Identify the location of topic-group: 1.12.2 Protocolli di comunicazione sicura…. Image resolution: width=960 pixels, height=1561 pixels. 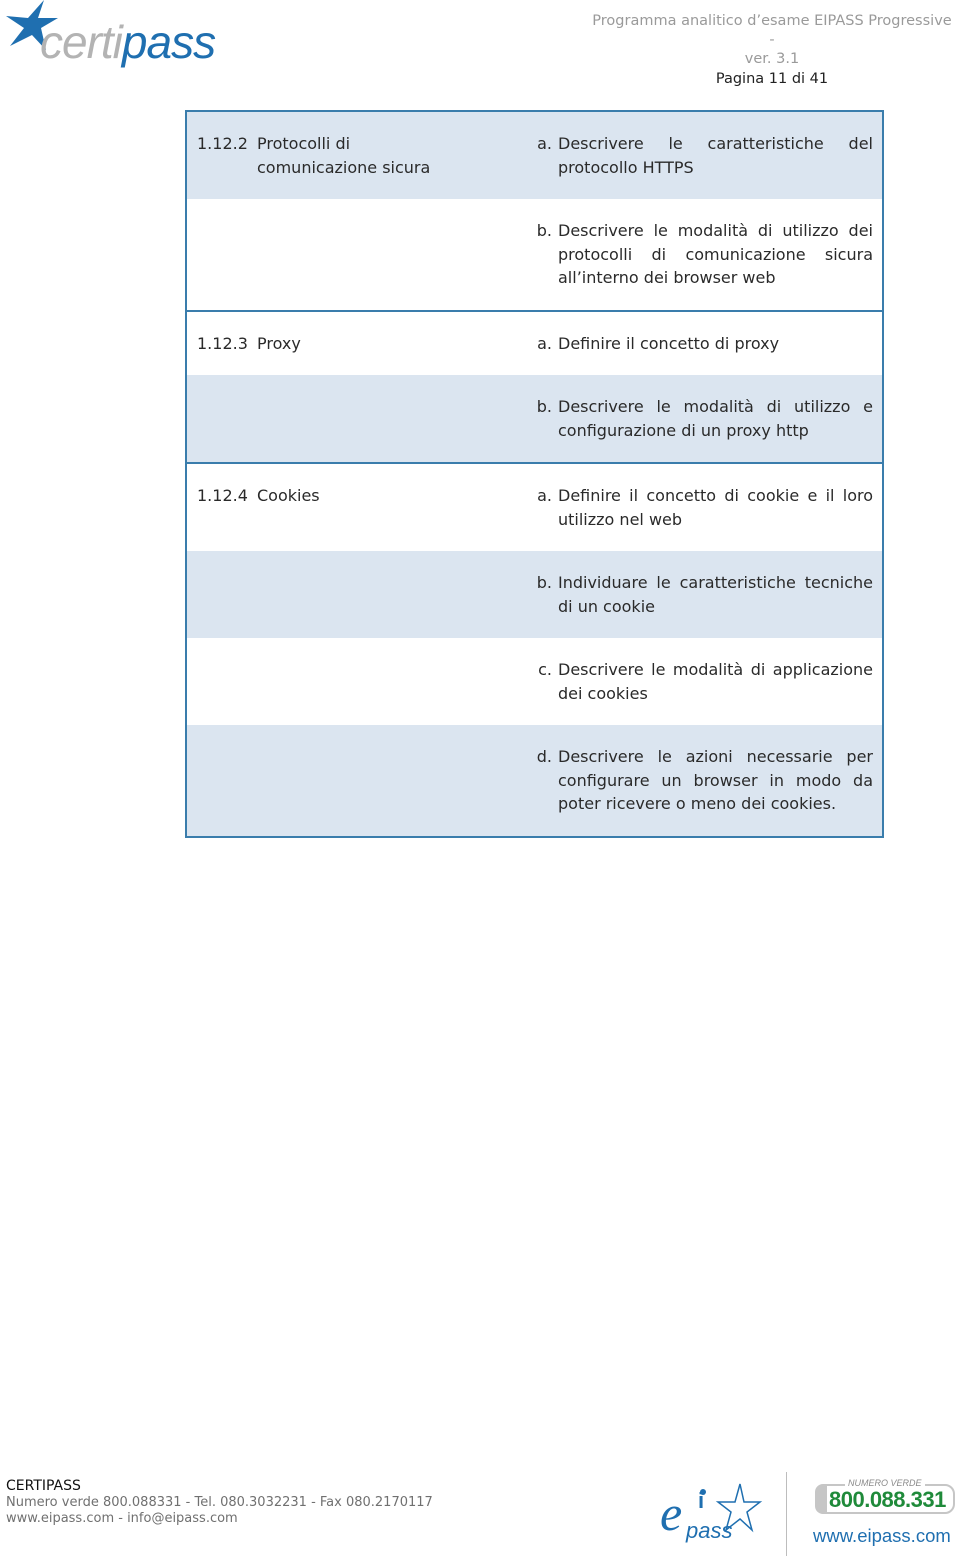
(534, 212).